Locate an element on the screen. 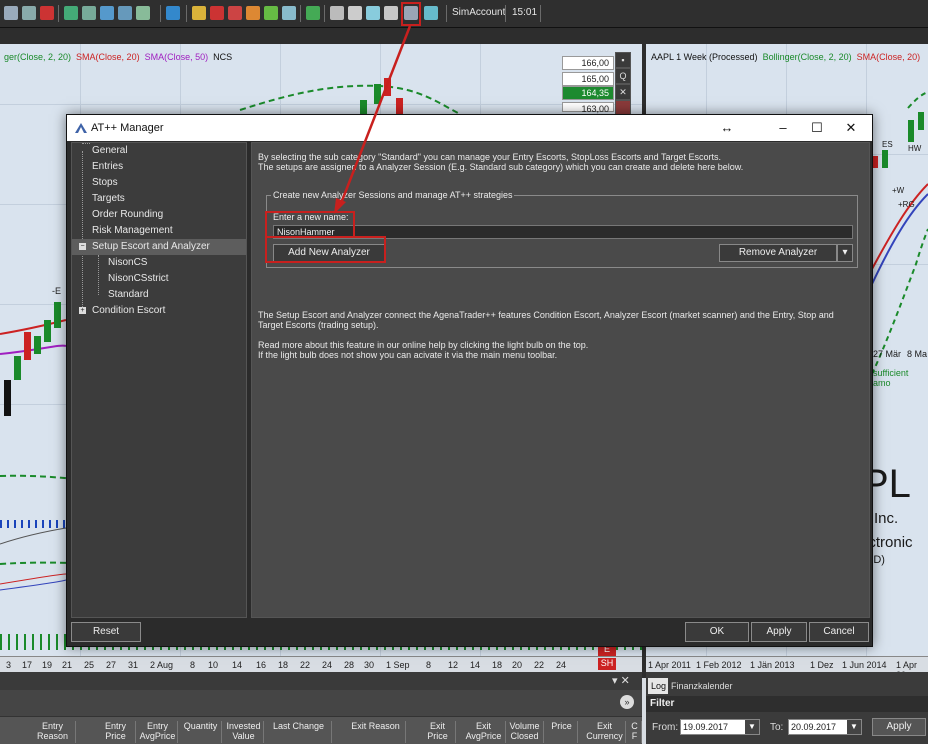 This screenshot has width=928, height=744. chart-side-button-1: ▪ is located at coordinates (623, 60).